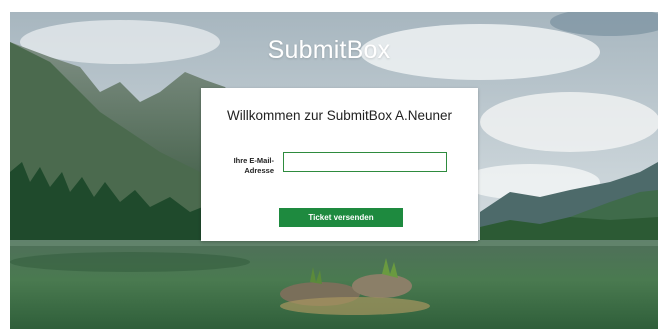 This screenshot has height=329, width=658. Describe the element at coordinates (253, 165) in the screenshot. I see `email-label: Ihre E-Mail-Adresse` at that location.